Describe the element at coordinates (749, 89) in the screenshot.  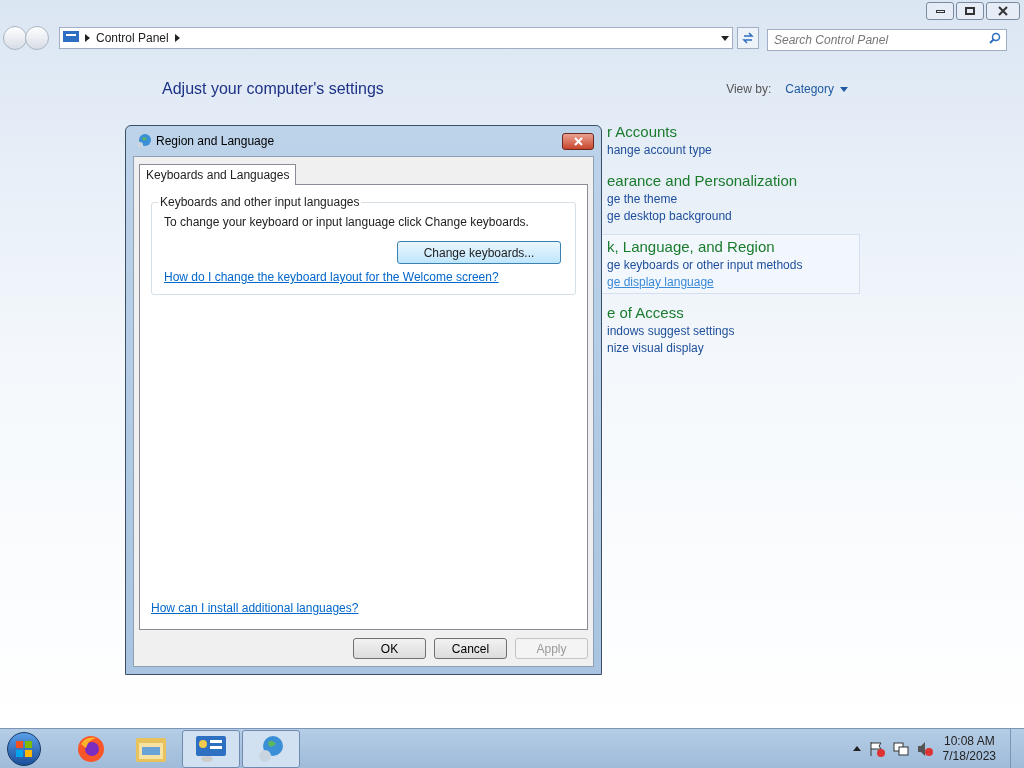
I see `view-by-label: View by:` at that location.